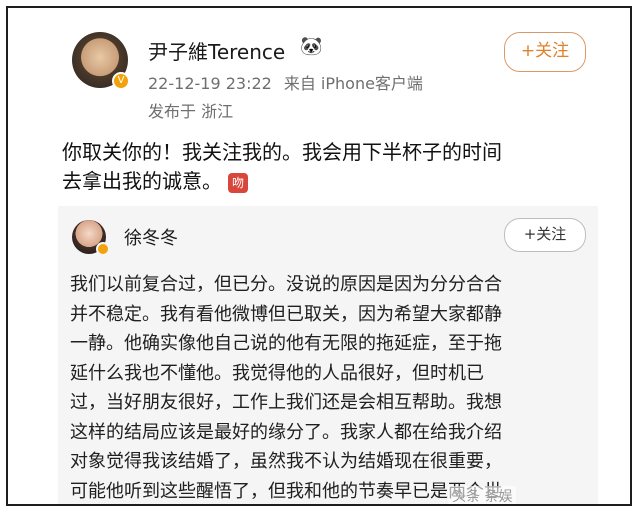  What do you see at coordinates (191, 111) in the screenshot?
I see `post-location: 发布于 浙江` at bounding box center [191, 111].